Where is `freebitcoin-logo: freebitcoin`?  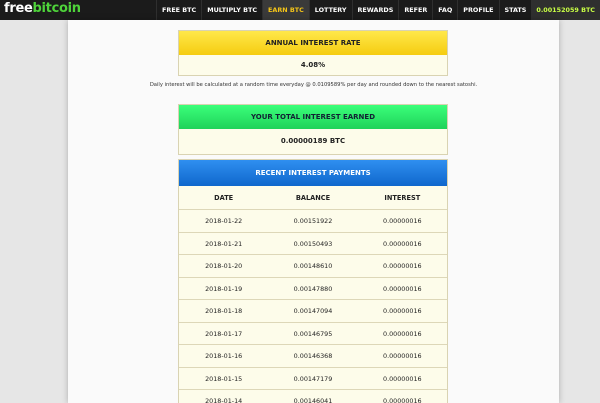 freebitcoin-logo: freebitcoin is located at coordinates (42, 8).